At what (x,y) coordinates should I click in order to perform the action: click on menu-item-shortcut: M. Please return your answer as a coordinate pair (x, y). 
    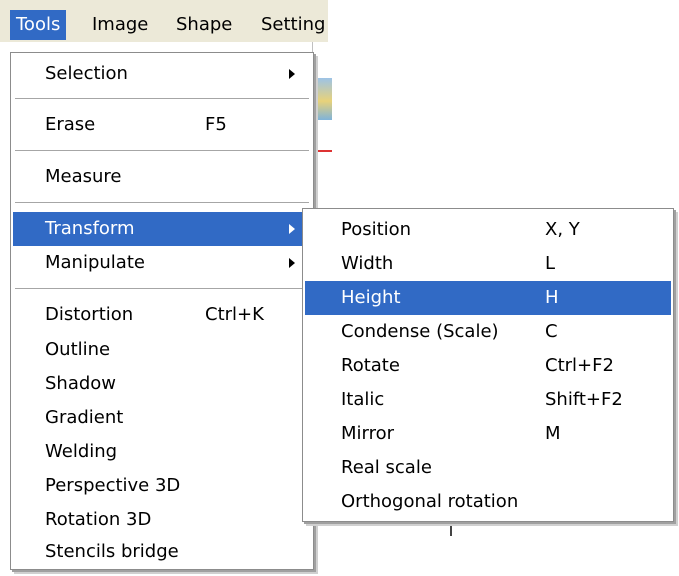
    Looking at the image, I should click on (553, 433).